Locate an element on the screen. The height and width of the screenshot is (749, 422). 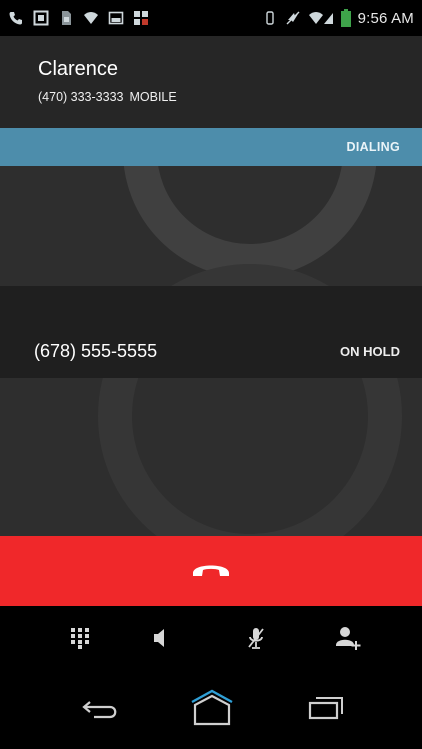
end-call-icon is located at coordinates (211, 571).